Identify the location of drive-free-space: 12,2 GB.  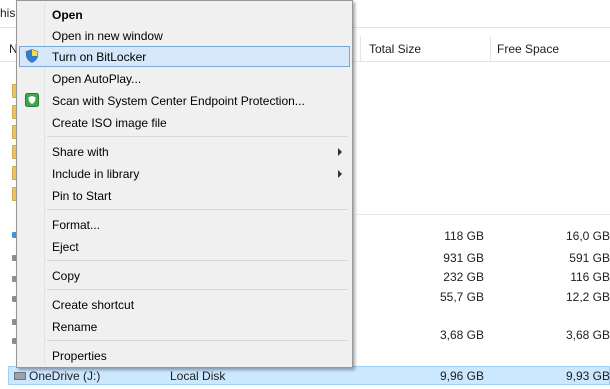
(587, 297).